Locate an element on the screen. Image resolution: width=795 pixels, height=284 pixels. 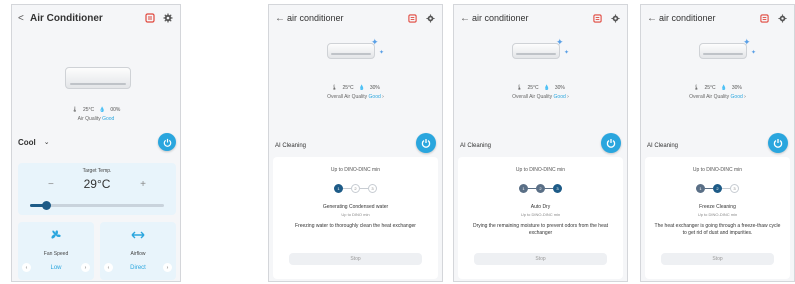
fan-speed-value: Low is located at coordinates (56, 267).